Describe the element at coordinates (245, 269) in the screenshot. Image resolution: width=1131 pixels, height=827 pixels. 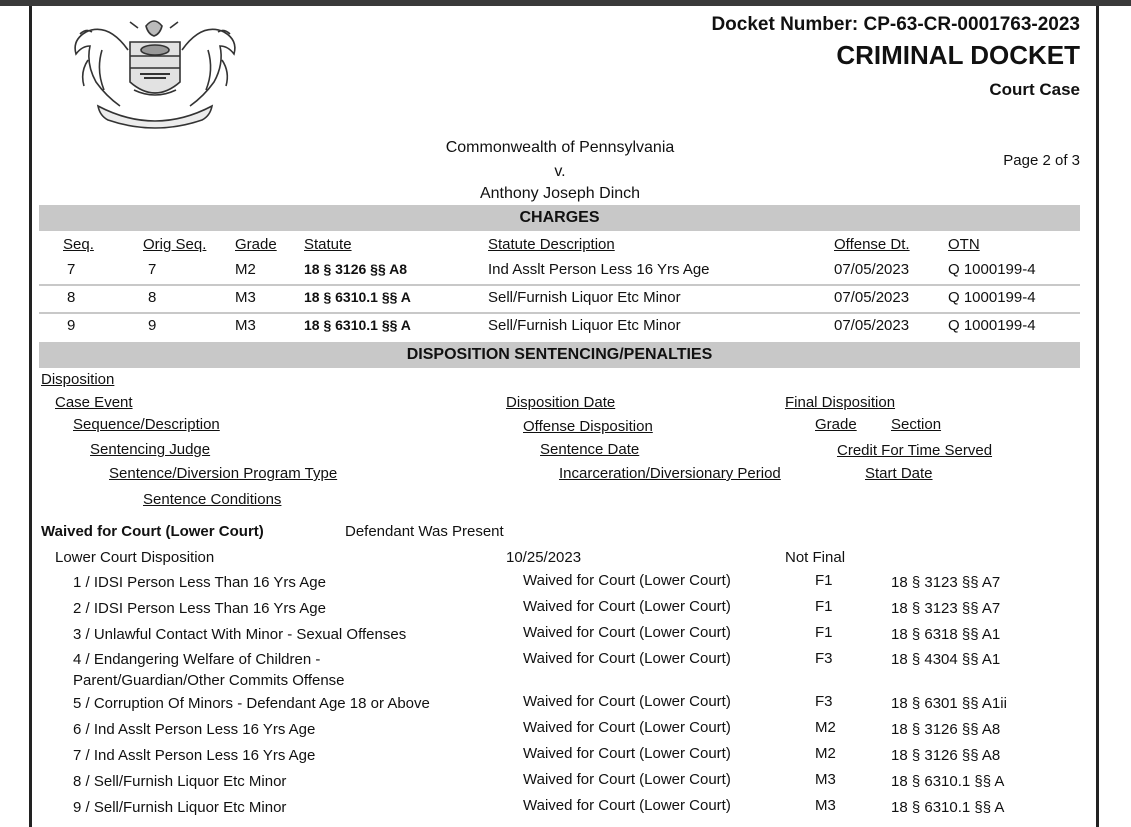
I see `row-grade: M2` at that location.